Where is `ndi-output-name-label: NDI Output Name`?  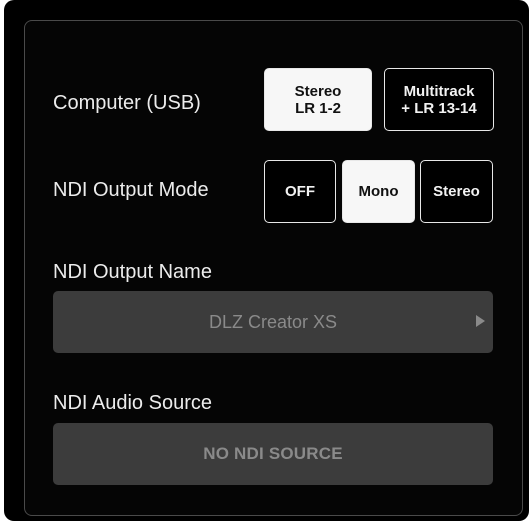 ndi-output-name-label: NDI Output Name is located at coordinates (132, 272).